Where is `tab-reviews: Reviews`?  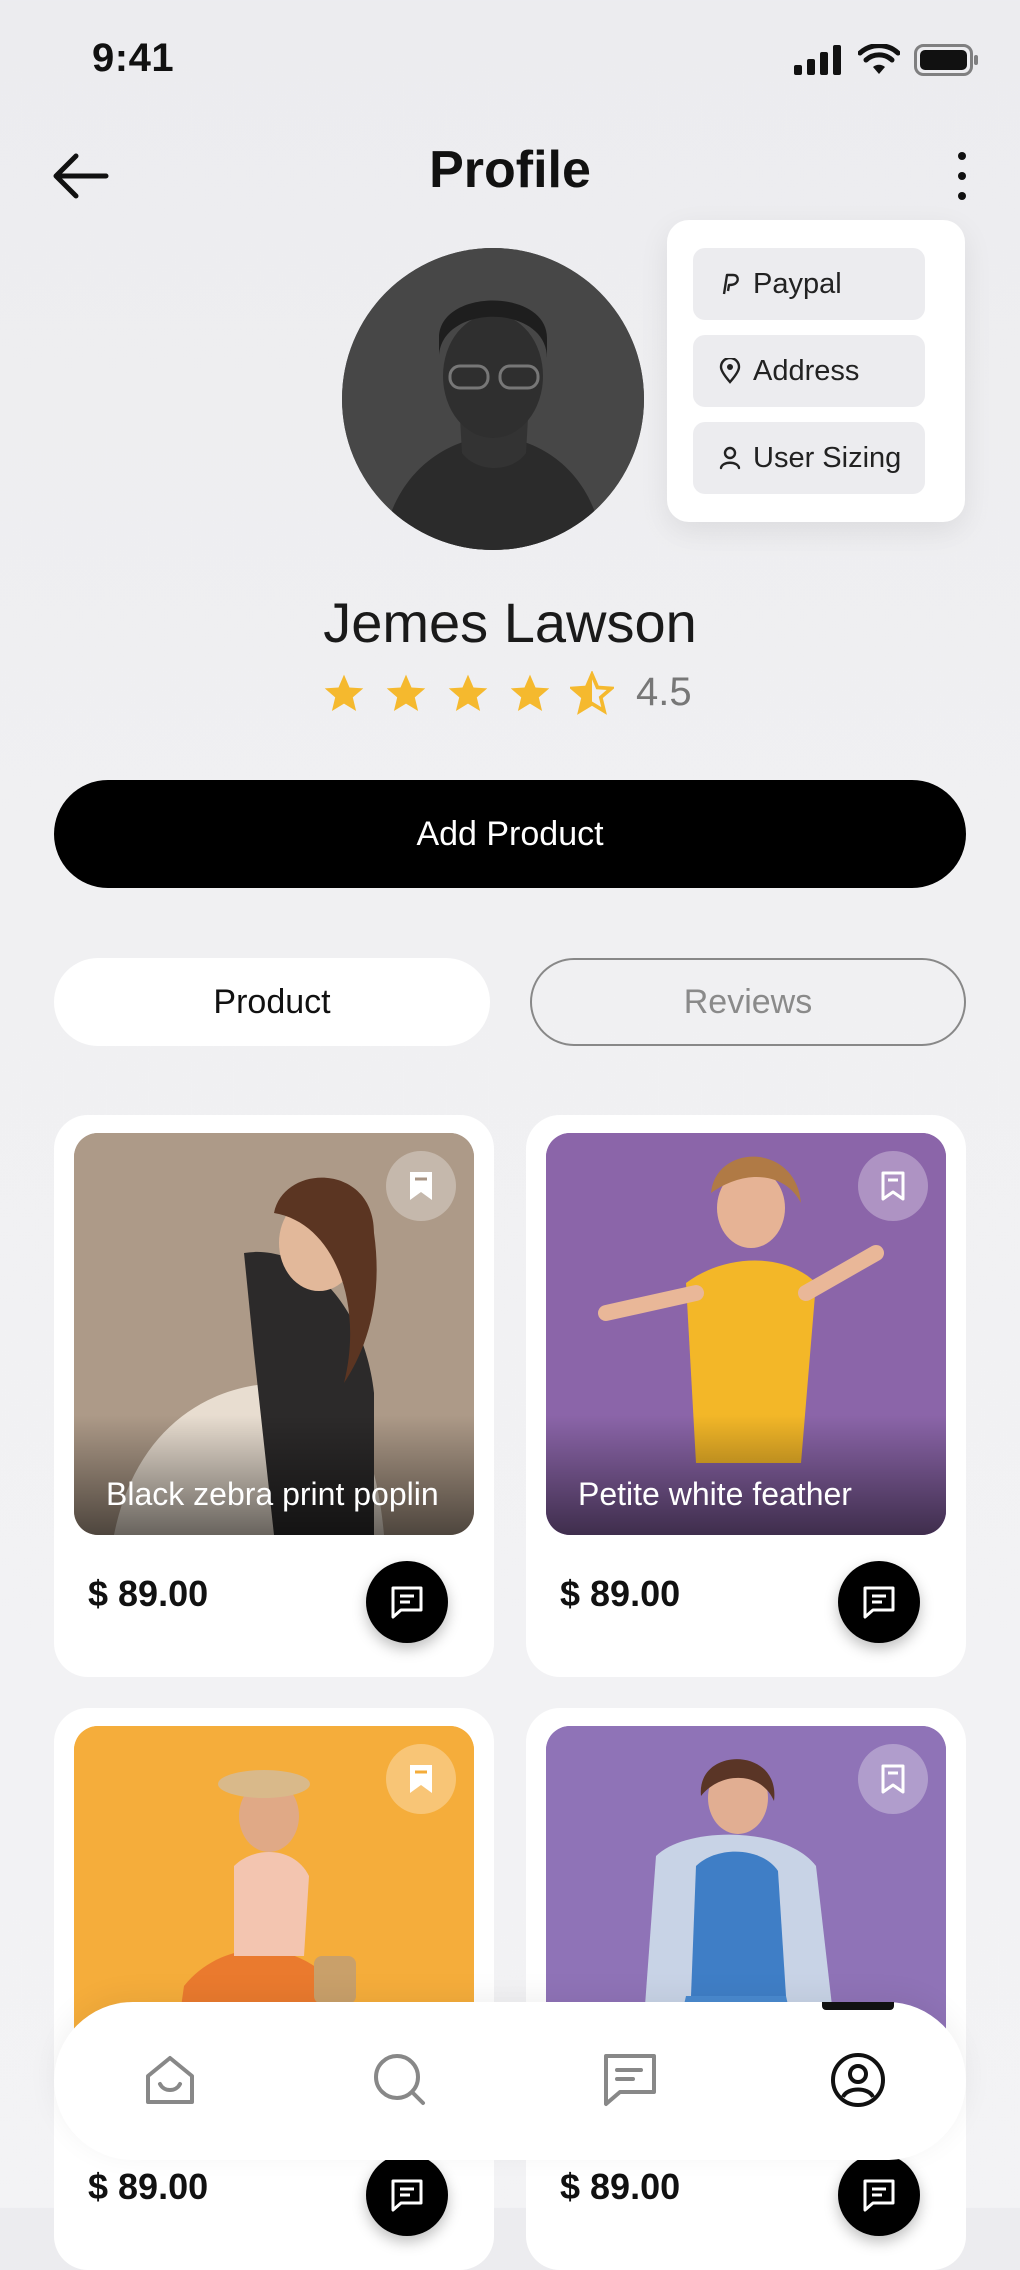 tab-reviews: Reviews is located at coordinates (748, 1002).